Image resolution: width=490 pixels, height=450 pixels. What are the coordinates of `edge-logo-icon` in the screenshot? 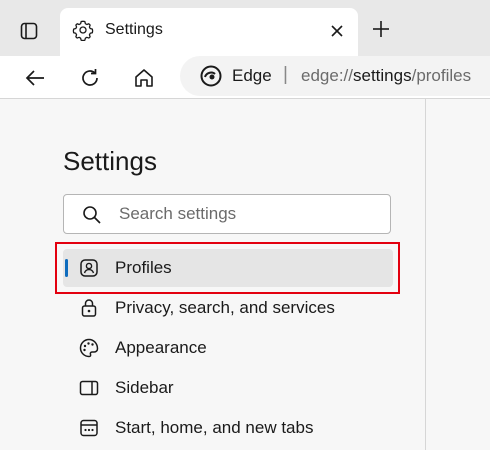 It's located at (211, 76).